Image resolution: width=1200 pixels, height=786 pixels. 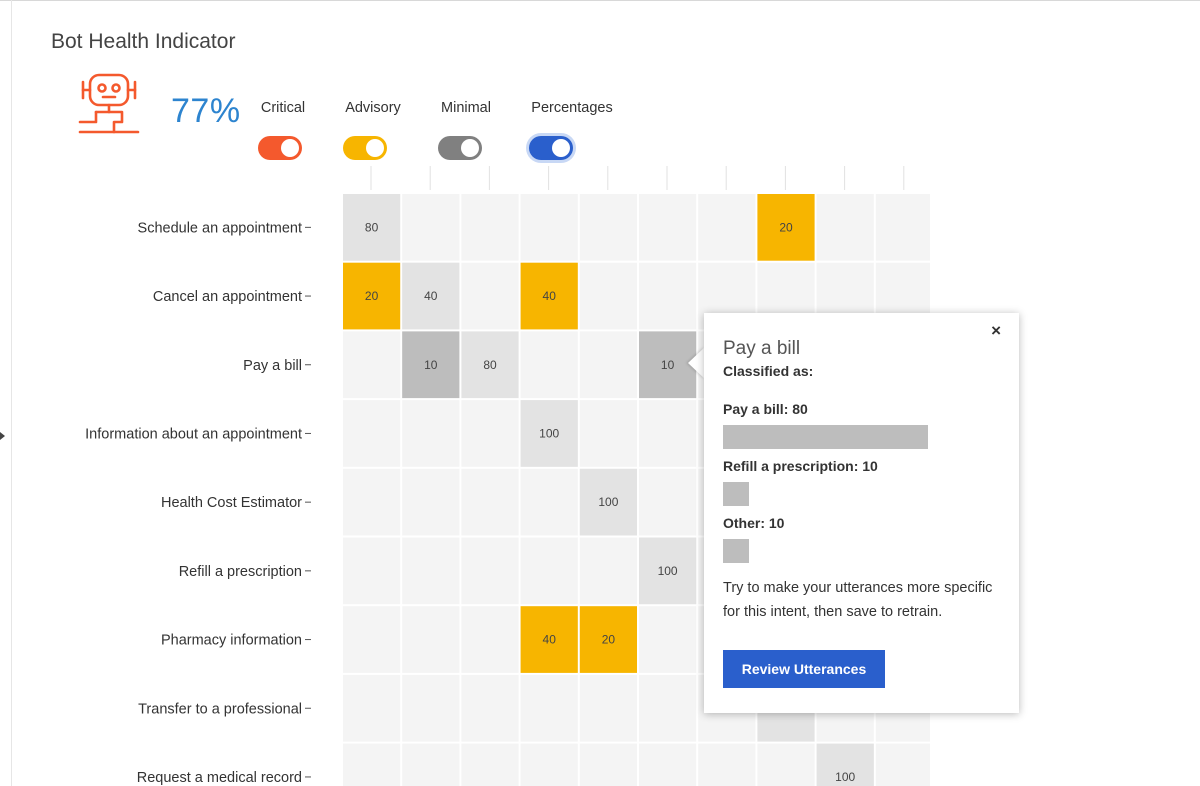 I want to click on classification-label: Pay a bill: 80, so click(x=765, y=409).